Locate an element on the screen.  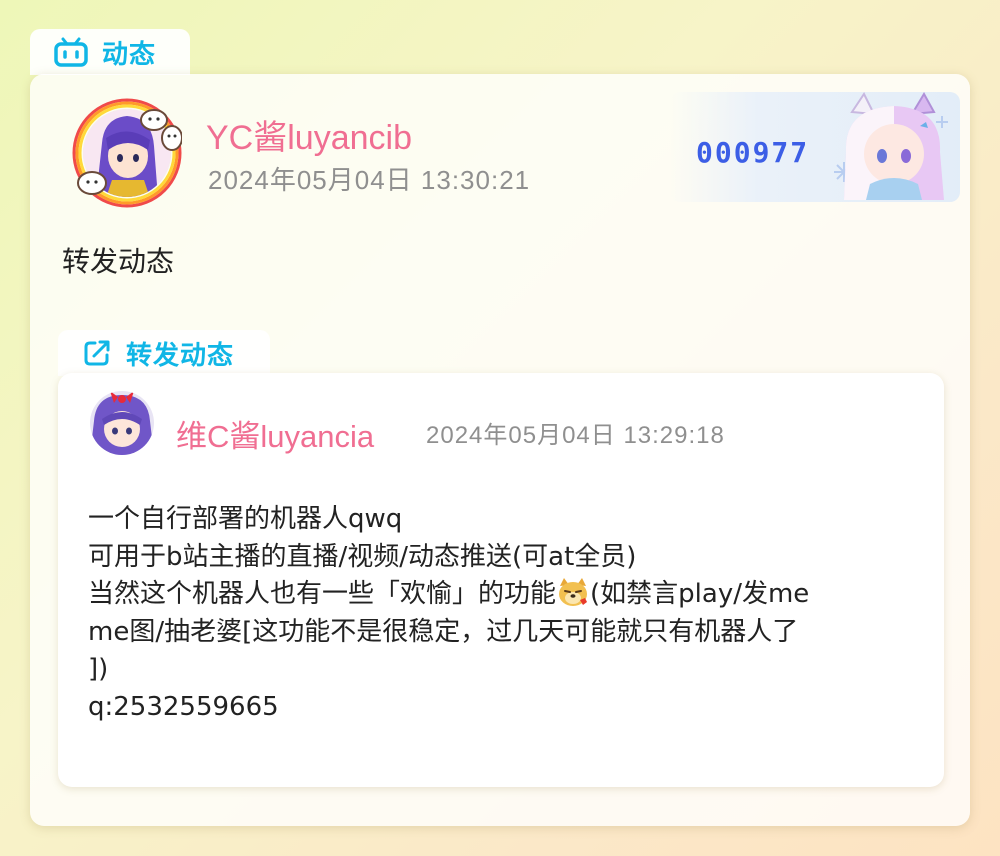
repost-avatar is located at coordinates (122, 423).